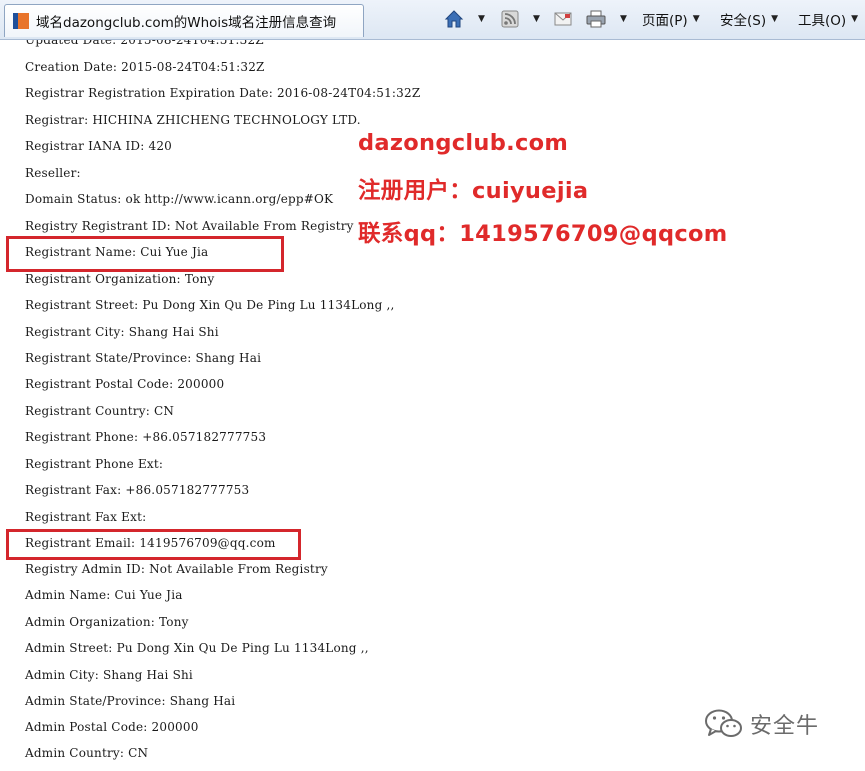  Describe the element at coordinates (665, 21) in the screenshot. I see `page-menu-label: 页面(P)` at that location.